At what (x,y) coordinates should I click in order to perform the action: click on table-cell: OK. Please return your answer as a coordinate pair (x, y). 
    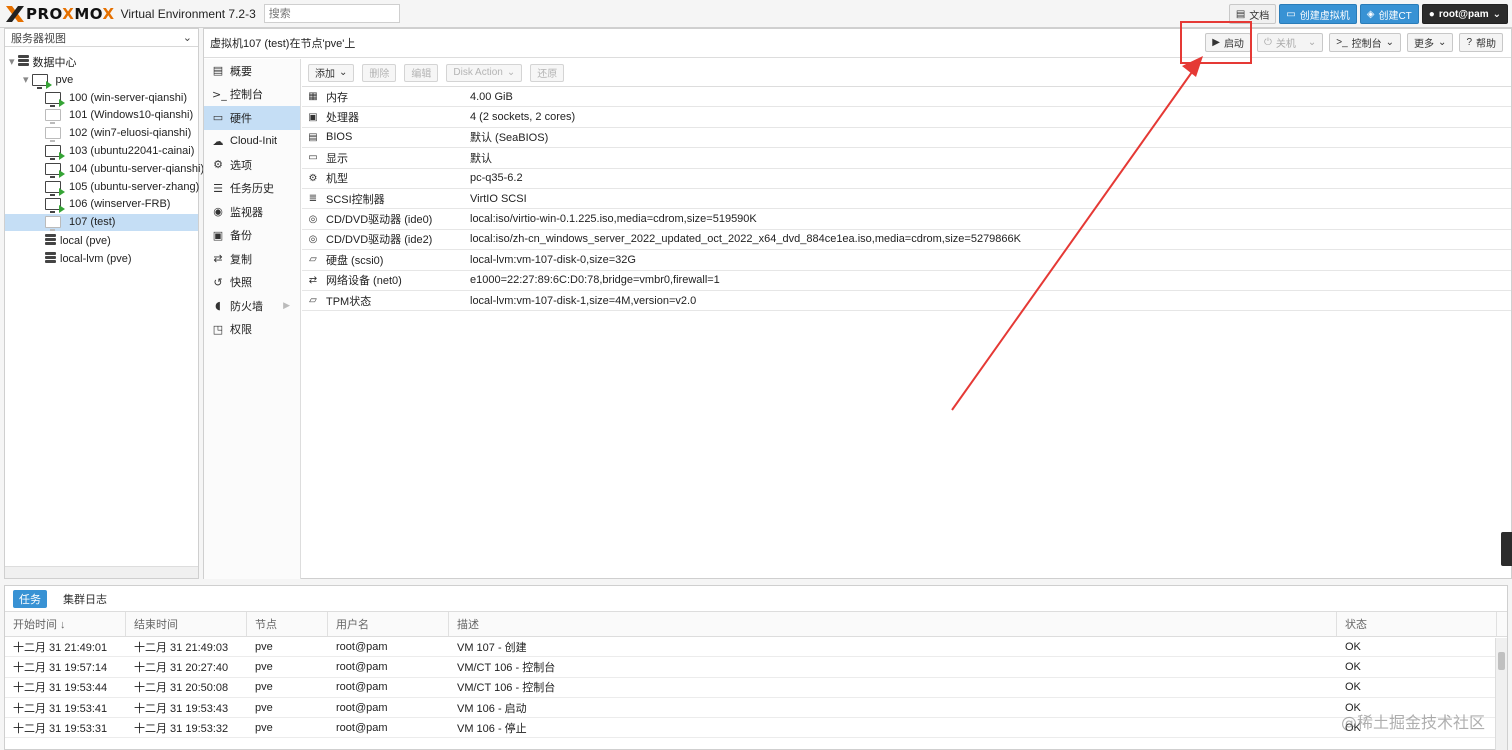
    Looking at the image, I should click on (1353, 666).